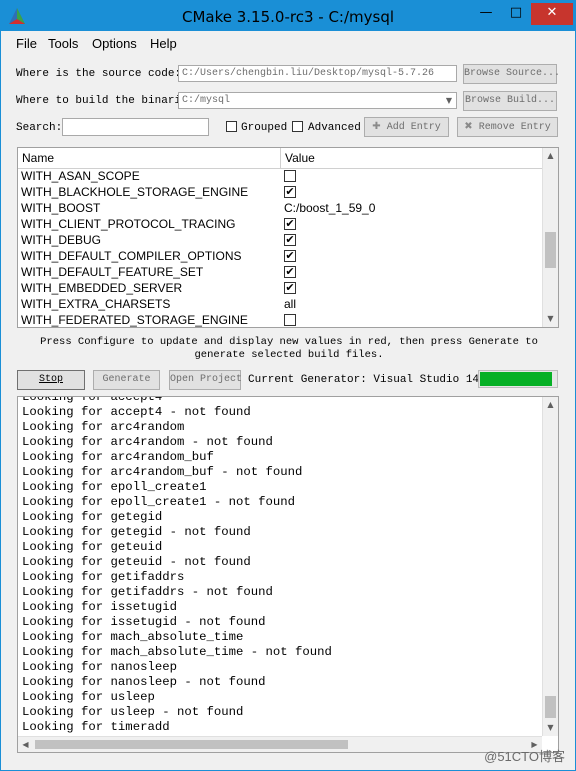 Image resolution: width=576 pixels, height=771 pixels. I want to click on remove-entry-label: Remove Entry, so click(514, 127).